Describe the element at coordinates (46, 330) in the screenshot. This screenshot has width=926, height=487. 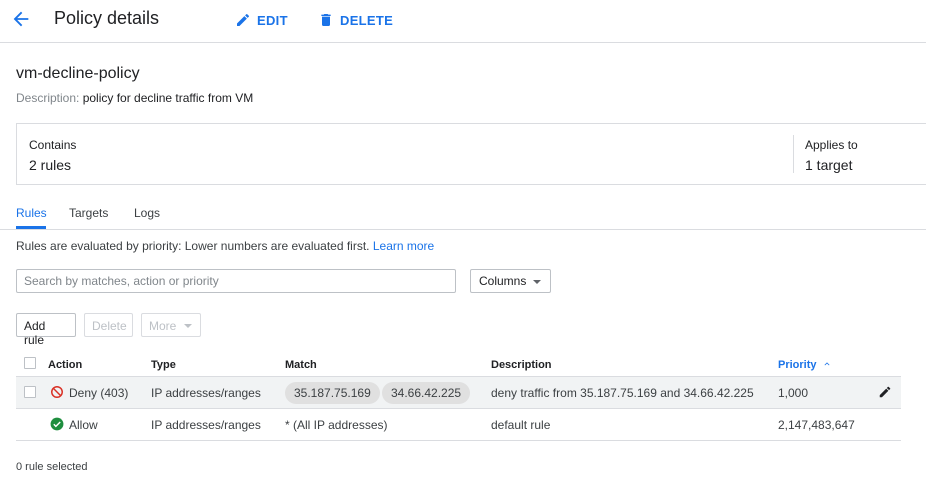
I see `add-rule-button: Add rule` at that location.